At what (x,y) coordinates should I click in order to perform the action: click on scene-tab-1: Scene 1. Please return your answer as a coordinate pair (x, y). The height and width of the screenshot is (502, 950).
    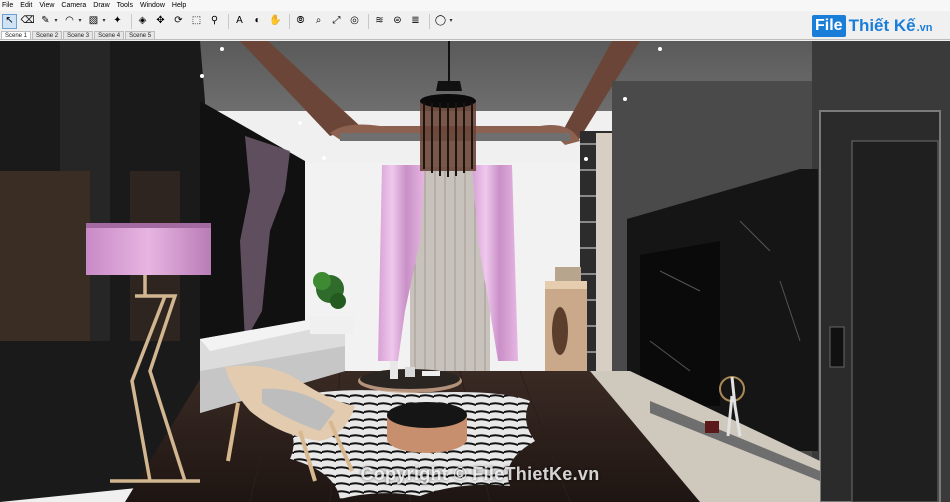
    Looking at the image, I should click on (16, 35).